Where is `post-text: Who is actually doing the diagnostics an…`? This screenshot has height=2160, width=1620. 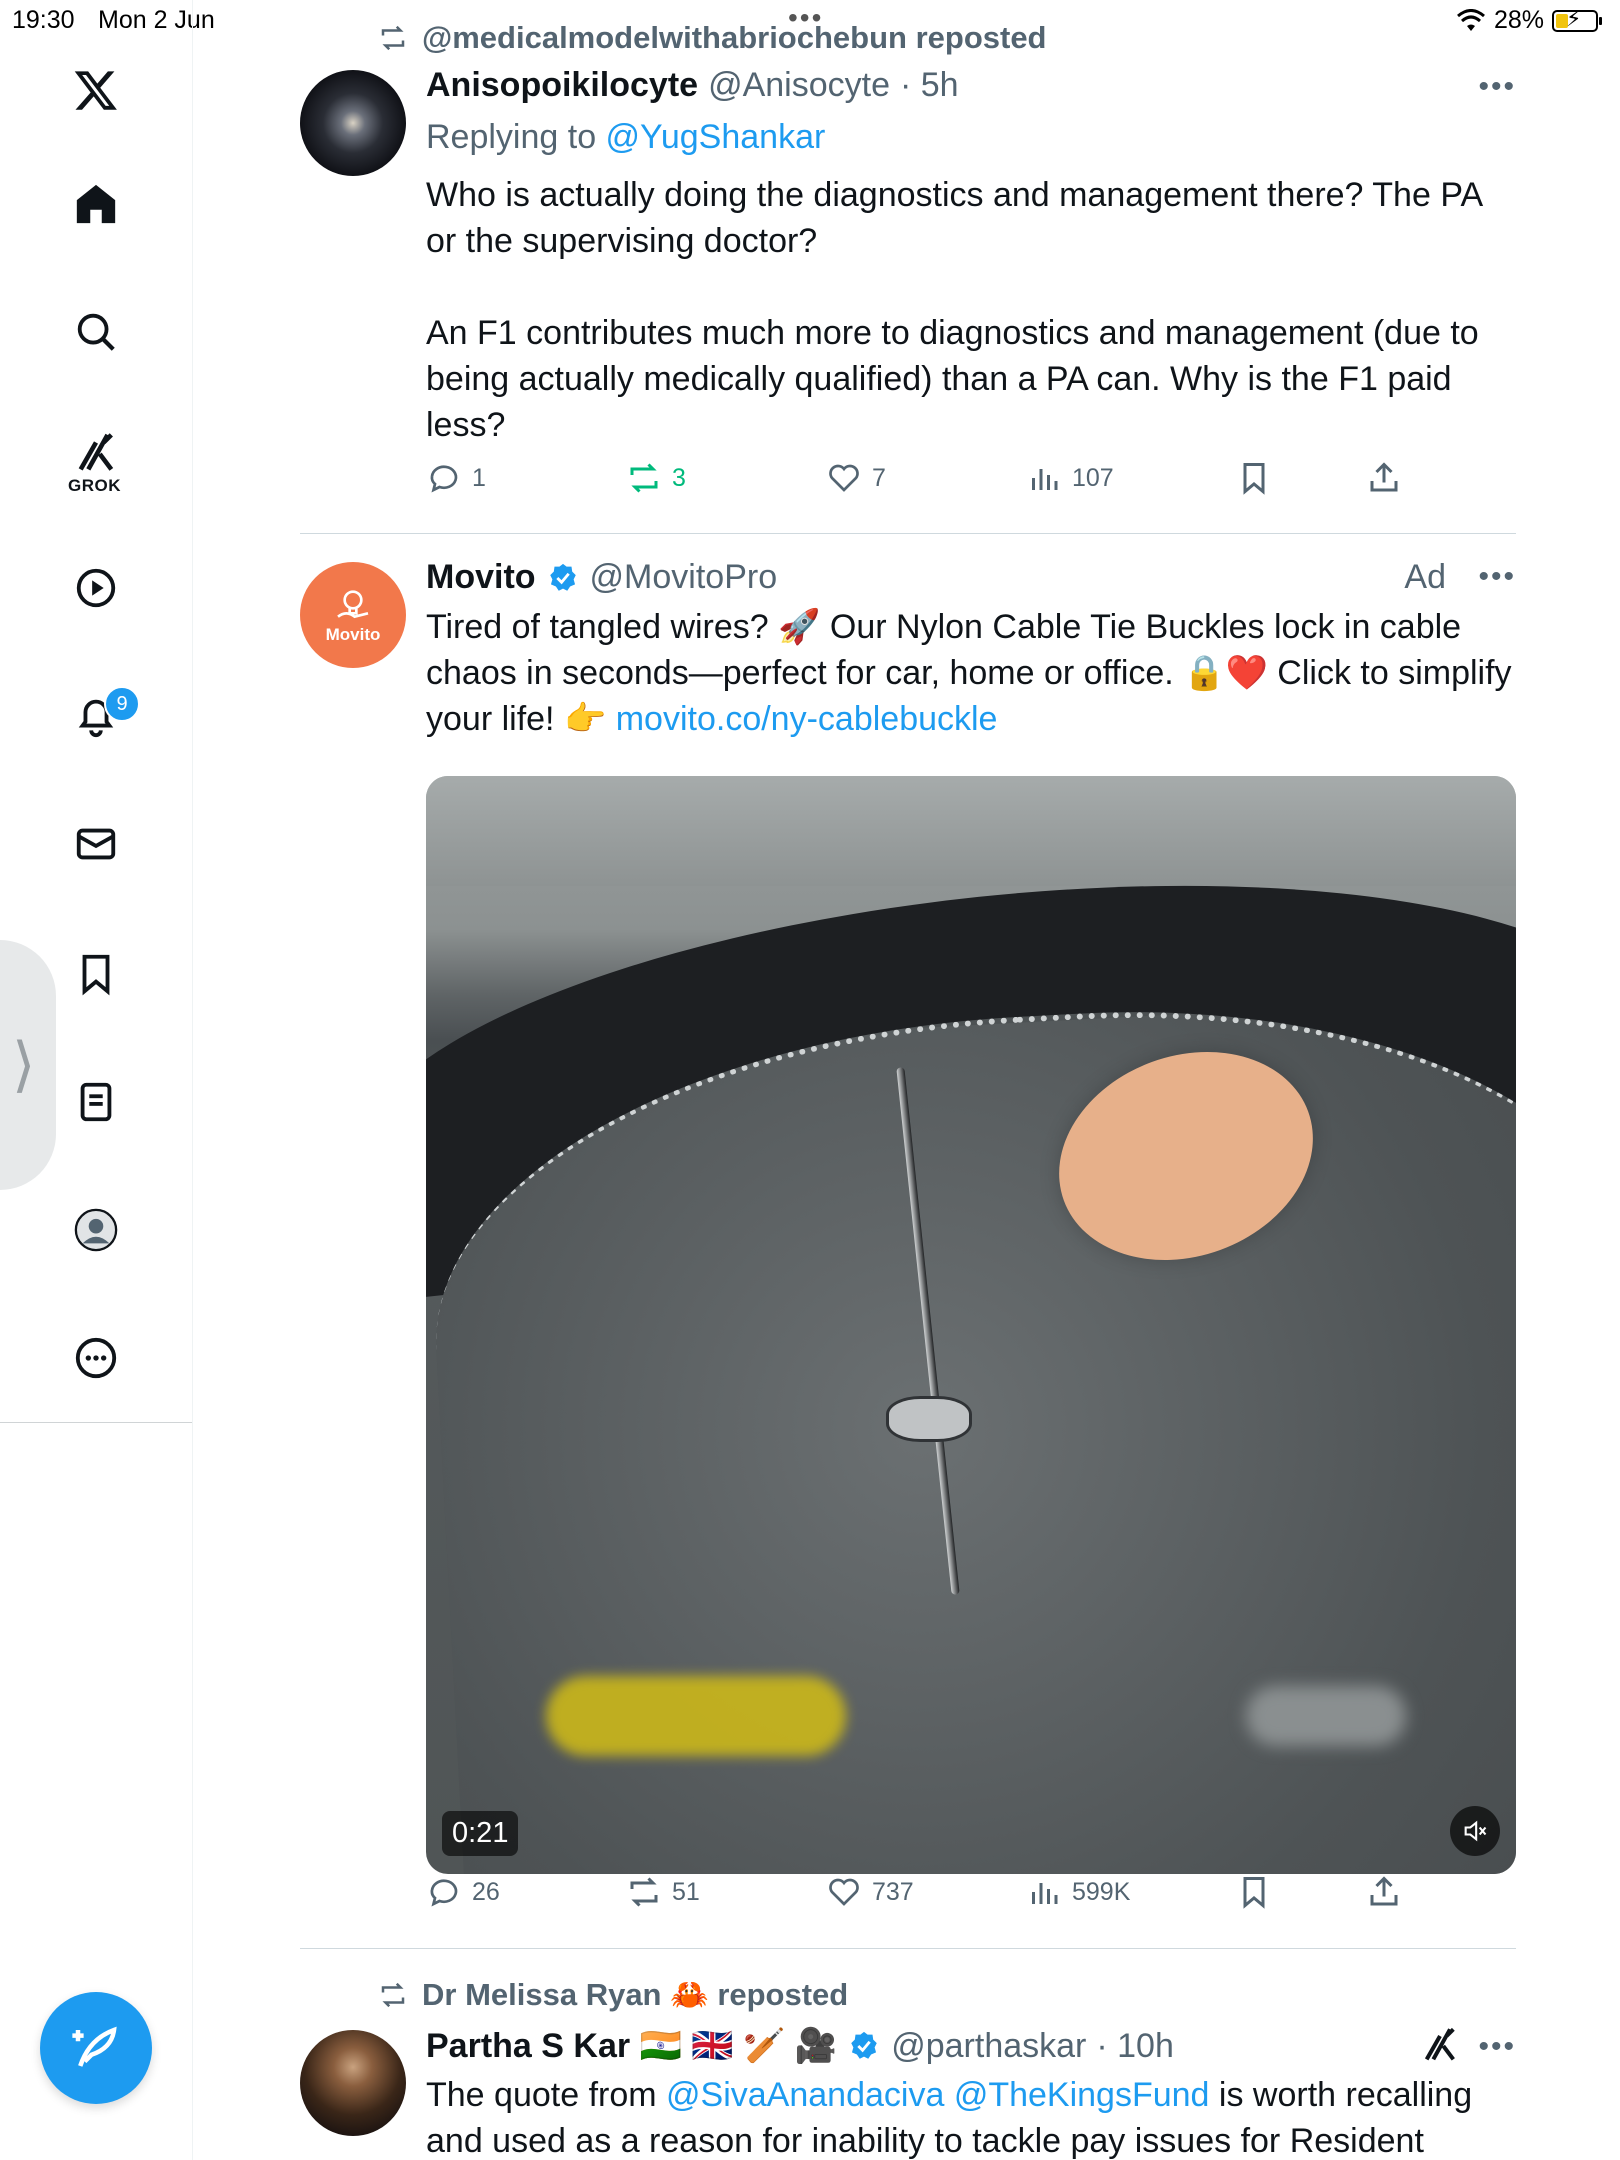
post-text: Who is actually doing the diagnostics an… is located at coordinates (954, 310).